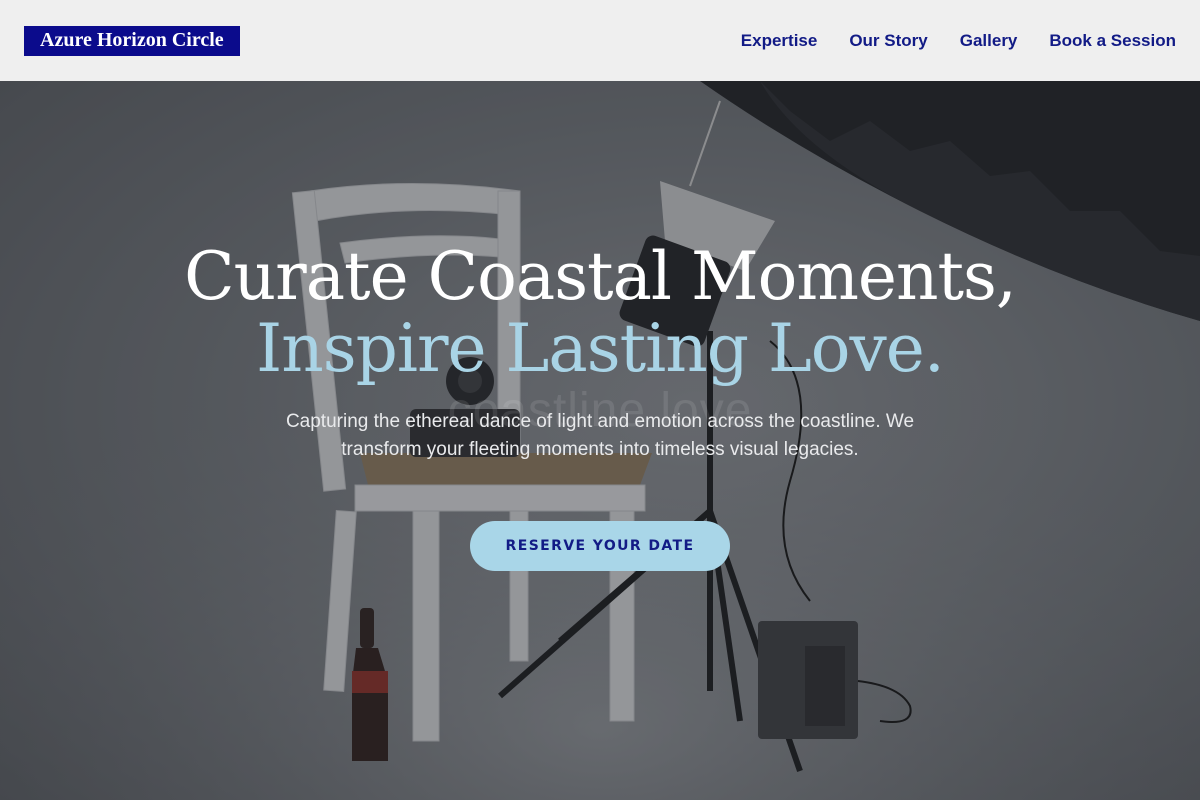 The image size is (1200, 800). I want to click on nav-link-gallery: Gallery, so click(989, 41).